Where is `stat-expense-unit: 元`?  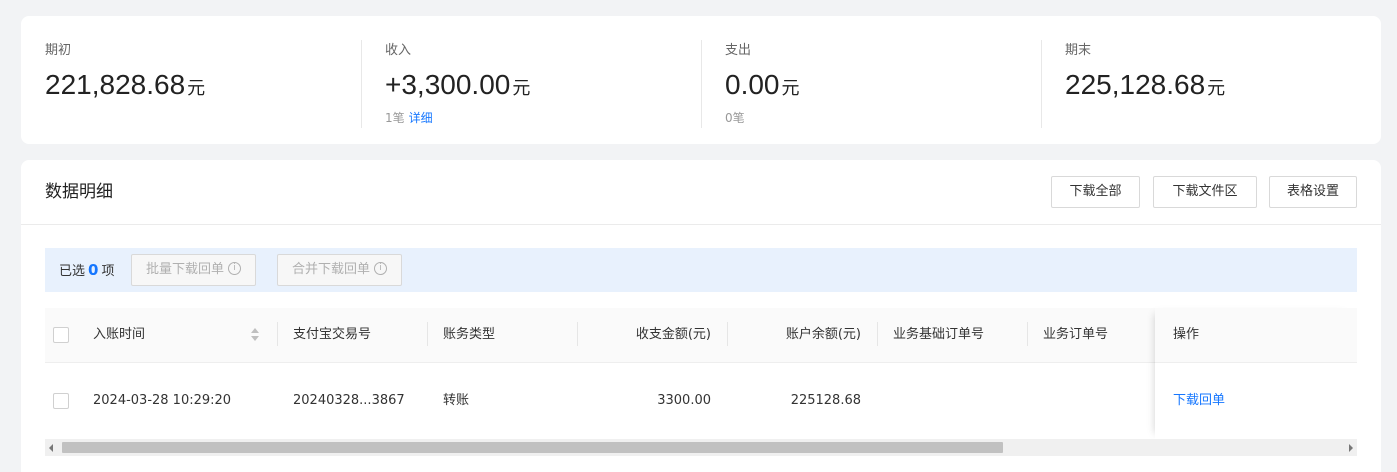 stat-expense-unit: 元 is located at coordinates (790, 88).